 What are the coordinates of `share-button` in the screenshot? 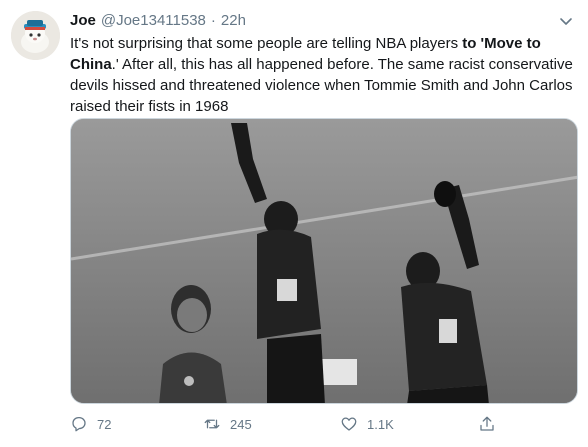 It's located at (491, 424).